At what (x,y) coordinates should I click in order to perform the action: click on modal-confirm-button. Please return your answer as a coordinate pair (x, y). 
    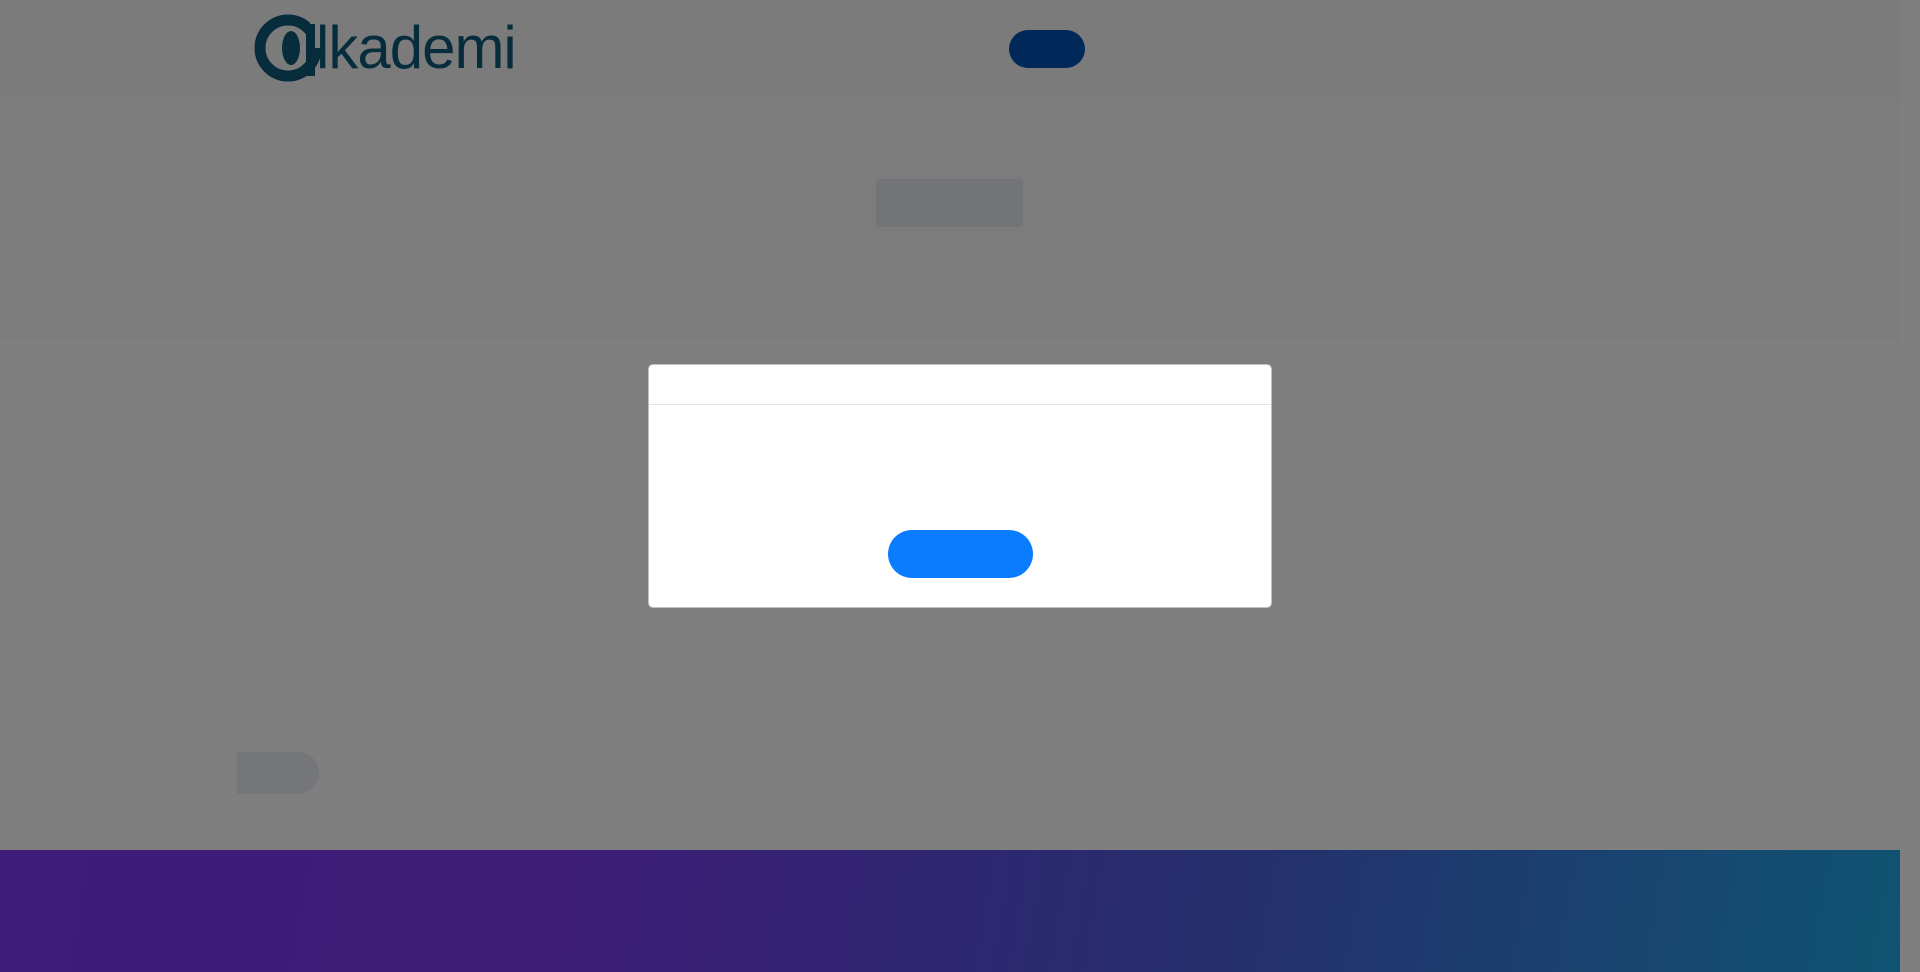
    Looking at the image, I should click on (960, 554).